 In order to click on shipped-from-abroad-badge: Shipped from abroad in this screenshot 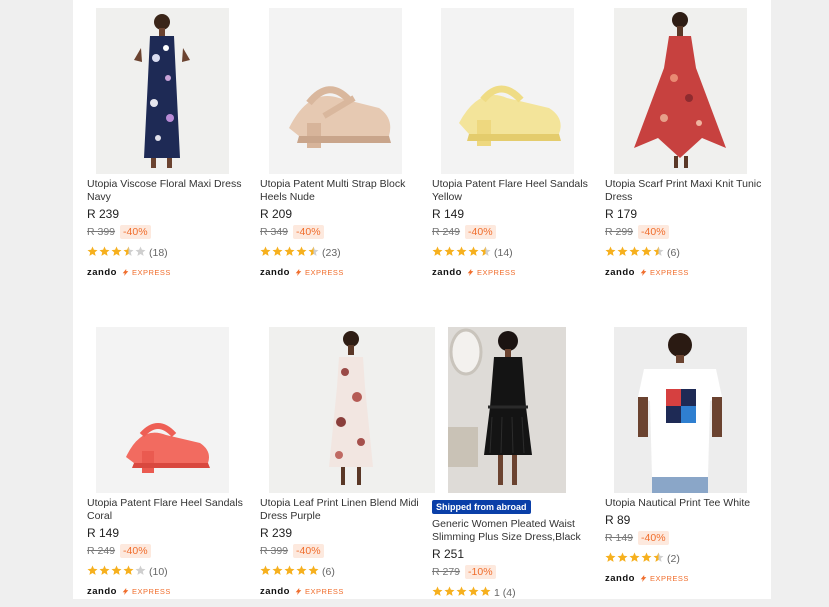, I will do `click(481, 507)`.